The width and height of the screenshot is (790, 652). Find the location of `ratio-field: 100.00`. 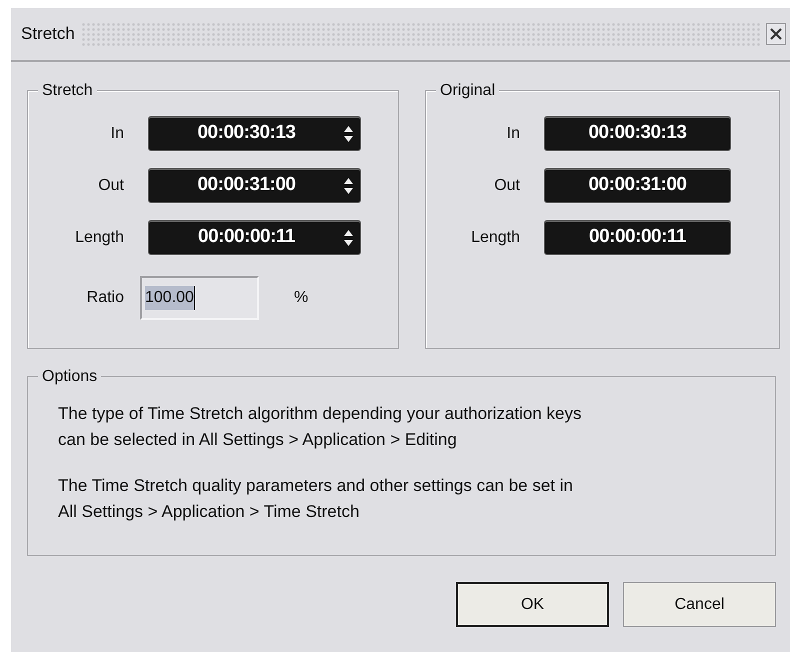

ratio-field: 100.00 is located at coordinates (199, 298).